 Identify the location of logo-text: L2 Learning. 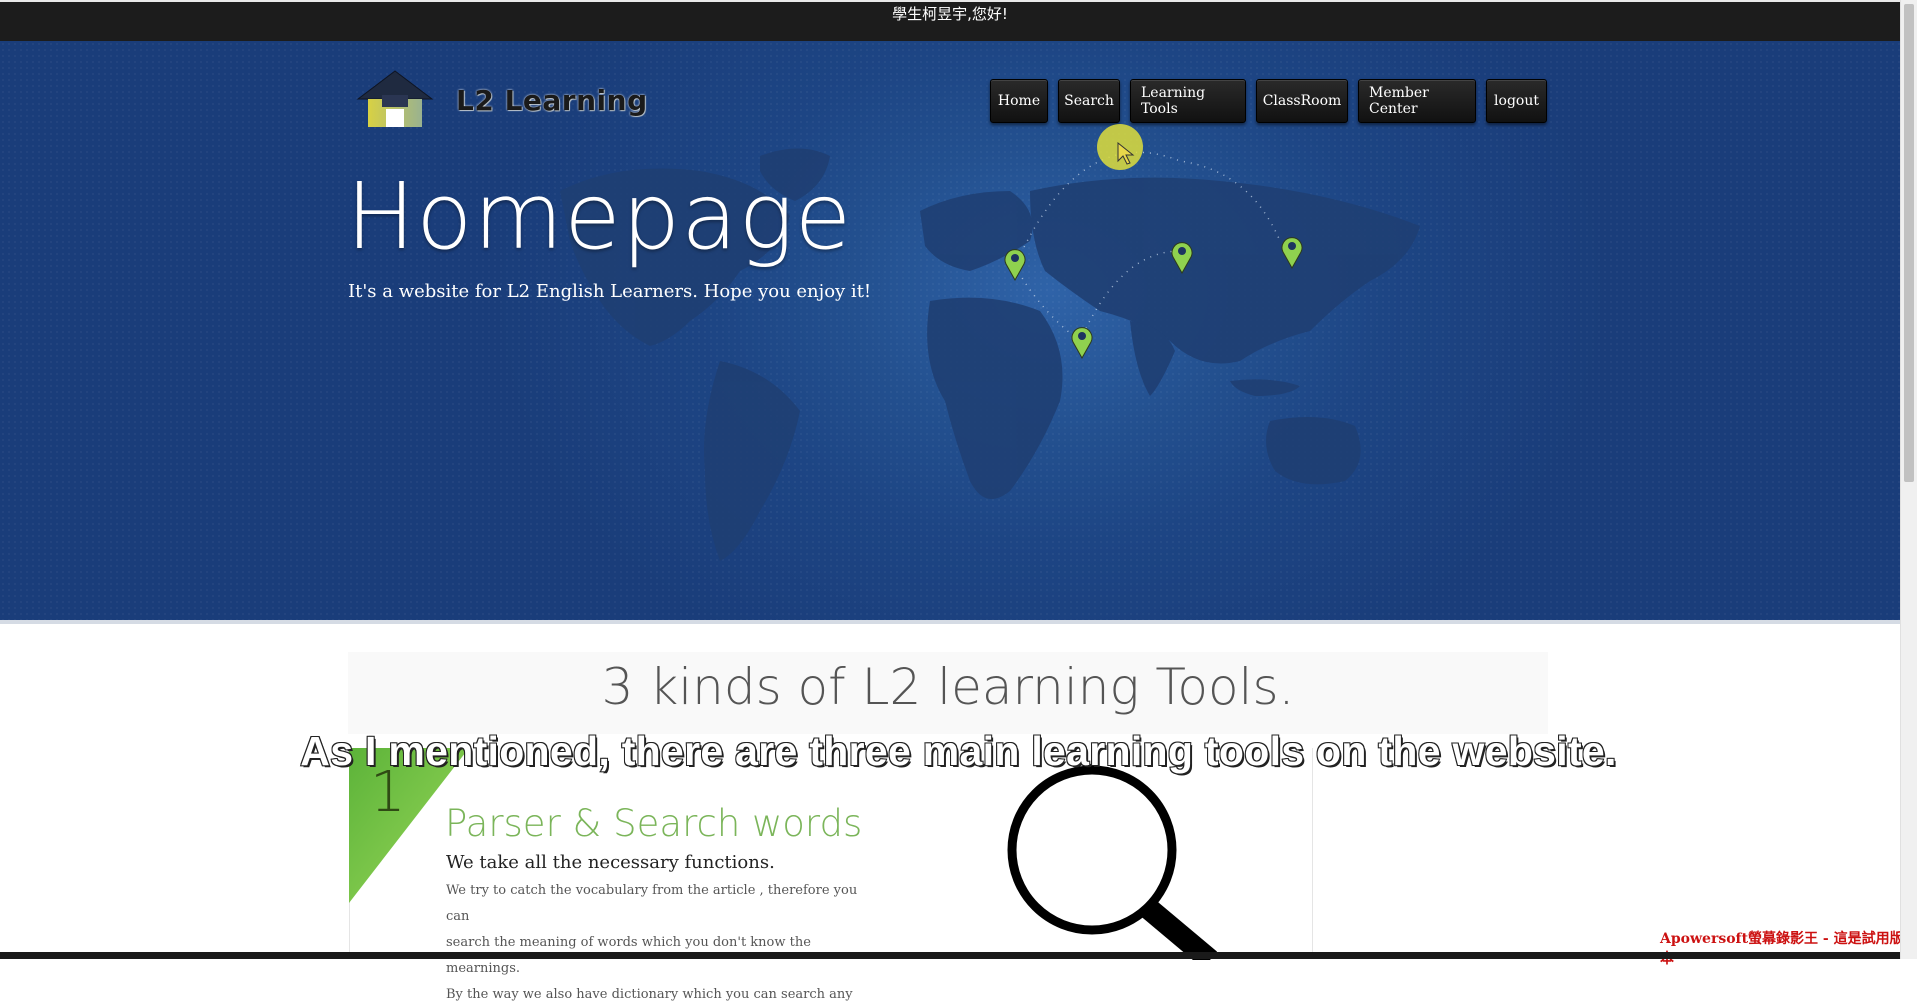
(552, 100).